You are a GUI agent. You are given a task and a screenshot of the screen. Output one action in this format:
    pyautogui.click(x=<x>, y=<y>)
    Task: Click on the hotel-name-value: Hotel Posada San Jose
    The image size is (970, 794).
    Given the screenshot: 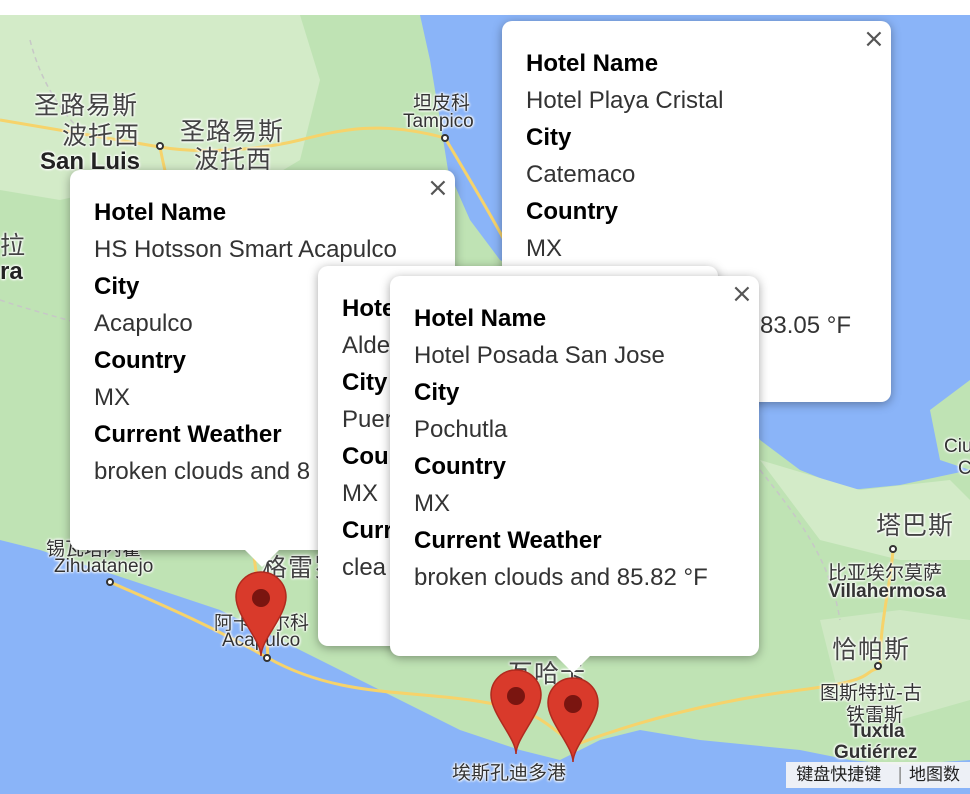 What is the action you would take?
    pyautogui.click(x=539, y=355)
    